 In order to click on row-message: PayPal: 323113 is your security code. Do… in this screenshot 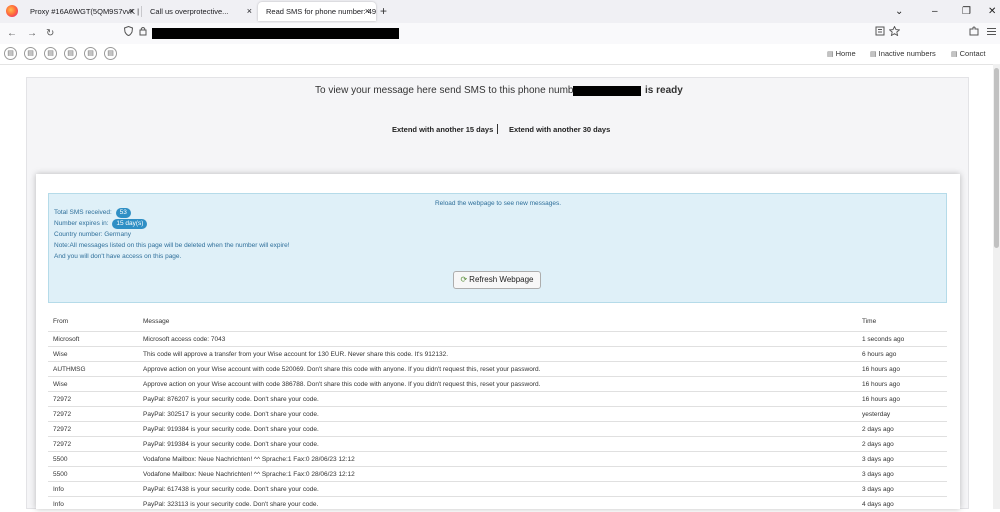, I will do `click(231, 504)`.